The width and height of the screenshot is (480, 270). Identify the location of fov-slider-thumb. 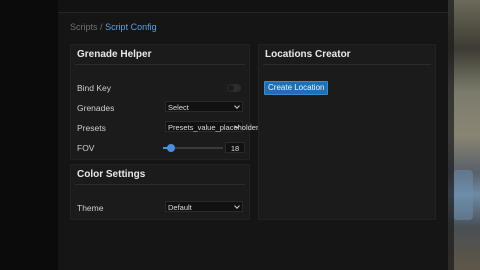
(171, 148).